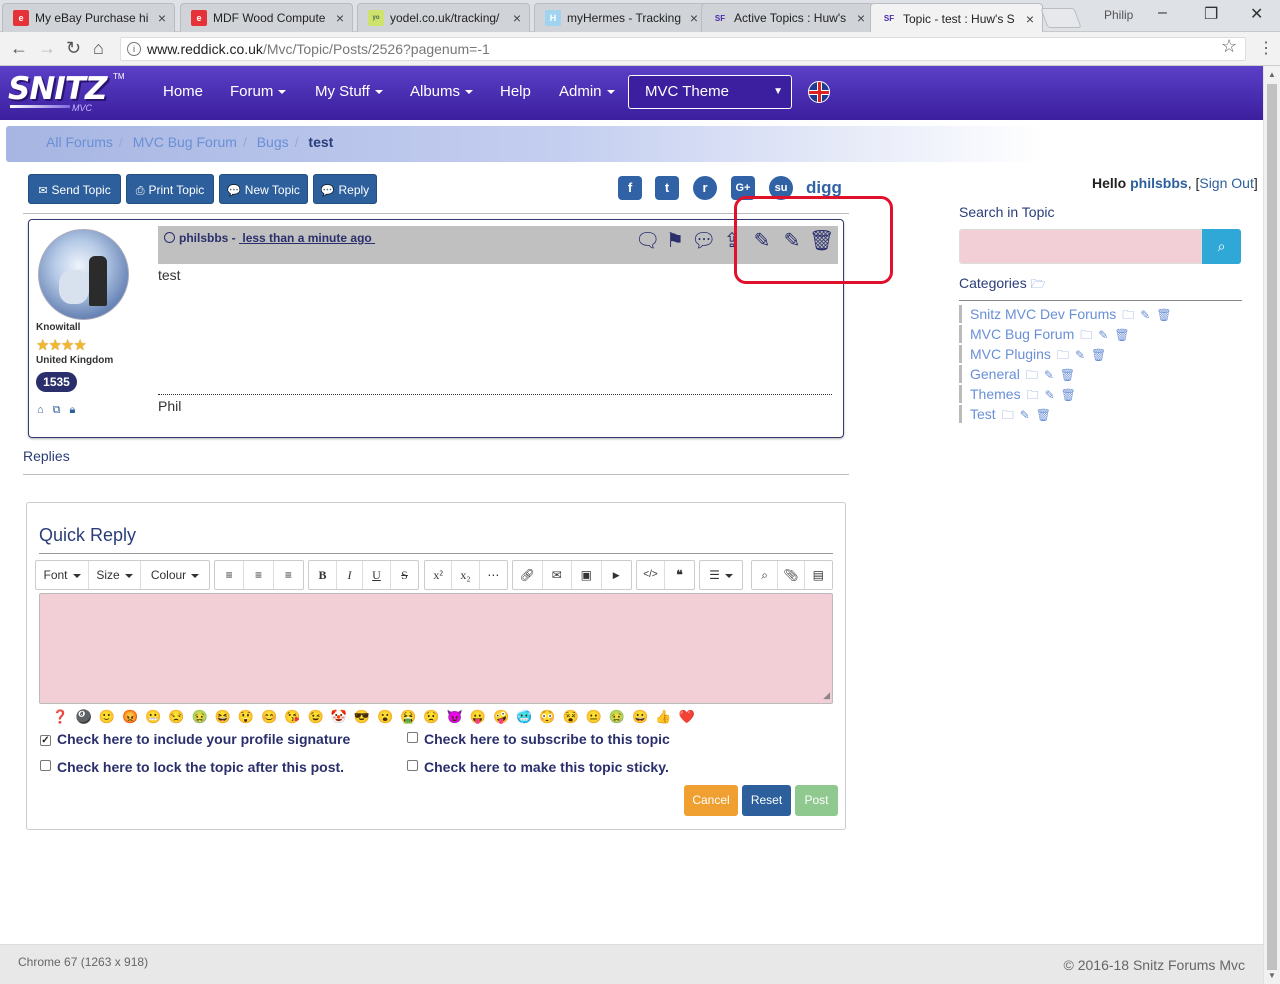 Image resolution: width=1280 pixels, height=984 pixels. What do you see at coordinates (1266, 48) in the screenshot?
I see `browser-menu-icon: ⋮` at bounding box center [1266, 48].